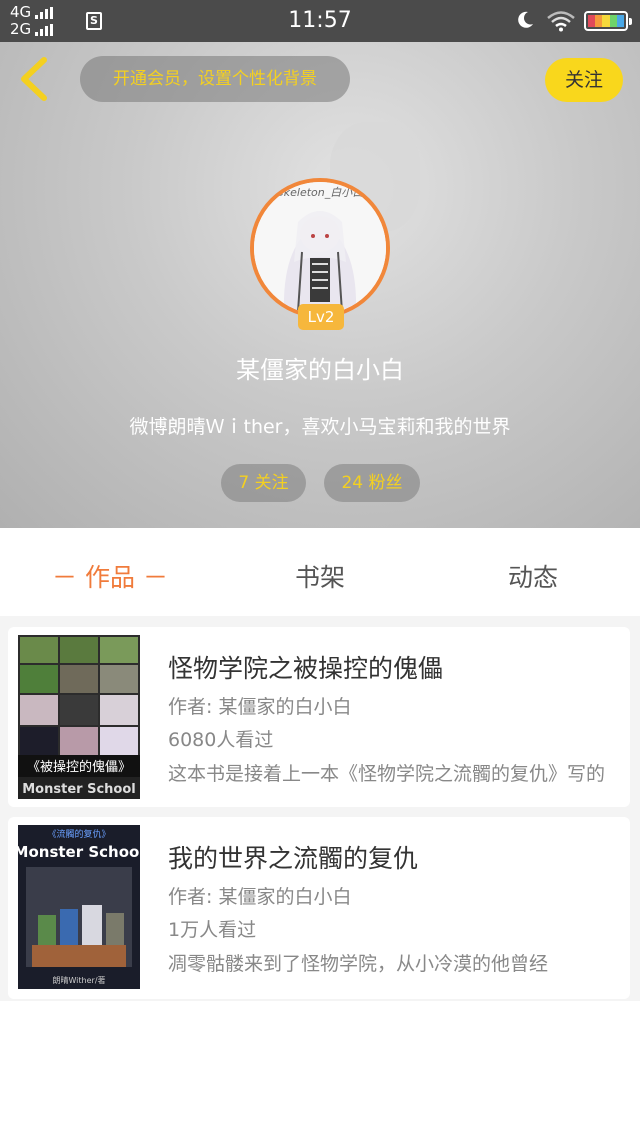 This screenshot has width=640, height=1138. I want to click on book-title: 我的世界之流髑的复仇, so click(293, 858).